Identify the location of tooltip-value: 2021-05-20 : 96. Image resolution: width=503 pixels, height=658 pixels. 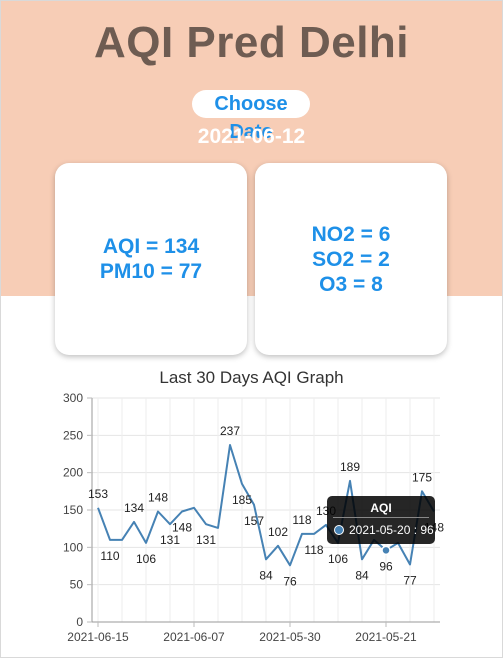
(391, 530).